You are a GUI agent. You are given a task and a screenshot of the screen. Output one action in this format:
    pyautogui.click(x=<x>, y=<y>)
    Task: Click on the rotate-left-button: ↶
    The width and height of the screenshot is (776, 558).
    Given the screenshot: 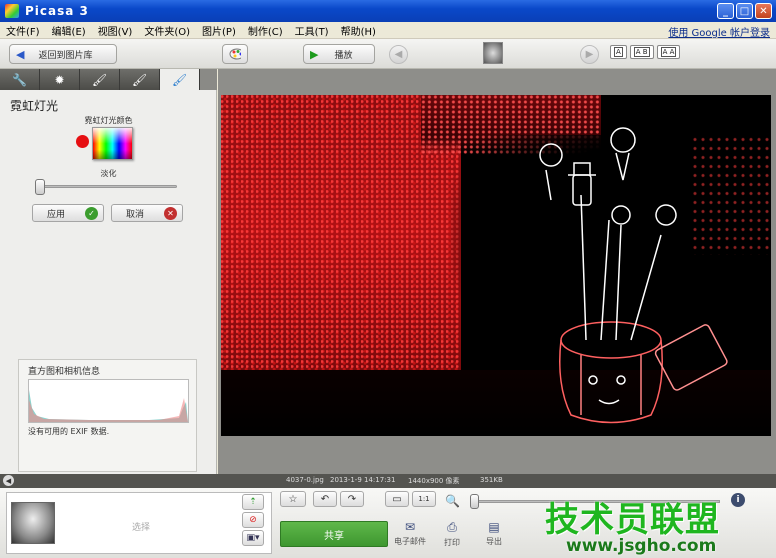 What is the action you would take?
    pyautogui.click(x=325, y=499)
    